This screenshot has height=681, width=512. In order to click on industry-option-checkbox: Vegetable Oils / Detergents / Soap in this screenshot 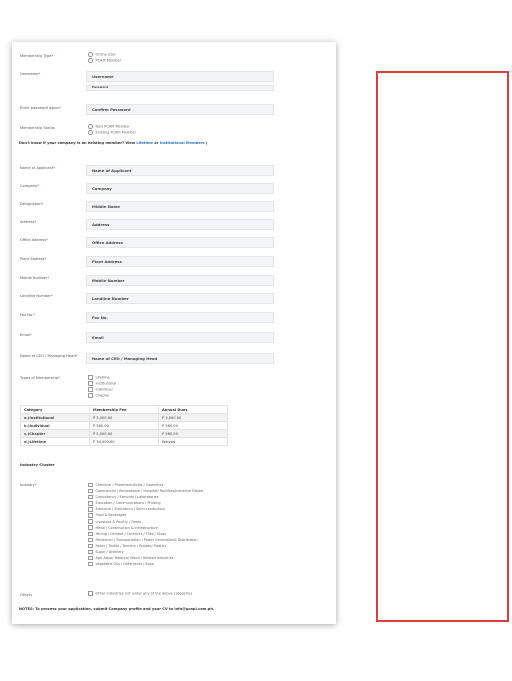, I will do `click(145, 564)`.